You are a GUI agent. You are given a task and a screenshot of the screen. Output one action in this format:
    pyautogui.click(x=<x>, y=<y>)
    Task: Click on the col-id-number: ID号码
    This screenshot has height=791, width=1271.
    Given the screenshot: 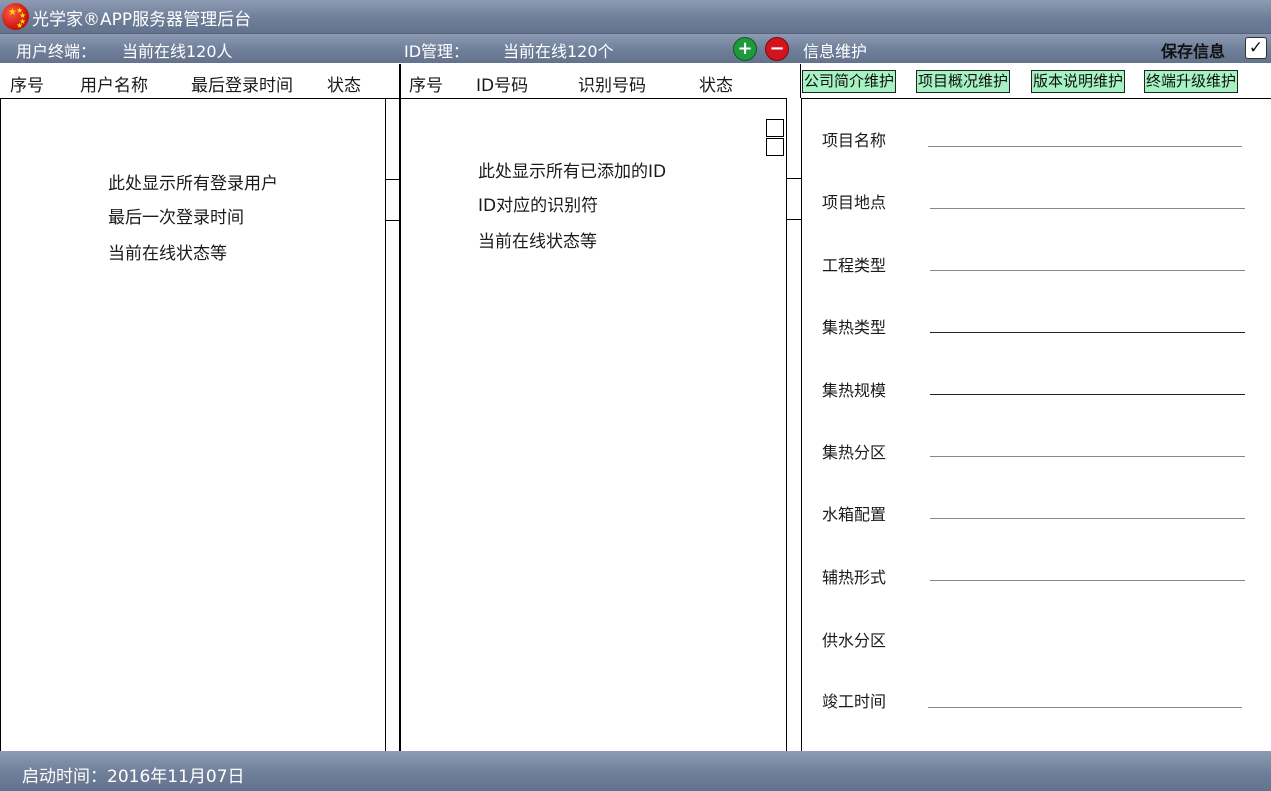 What is the action you would take?
    pyautogui.click(x=502, y=86)
    